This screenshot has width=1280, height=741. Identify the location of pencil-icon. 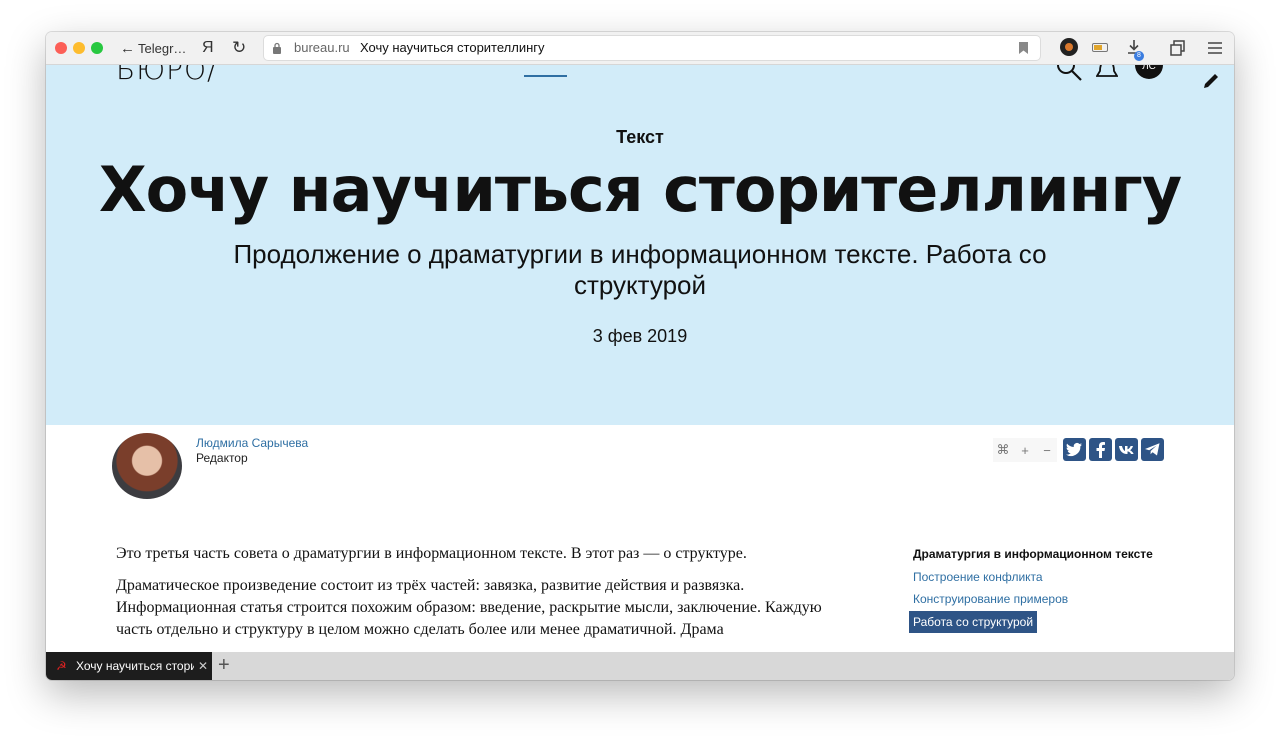
(1211, 81).